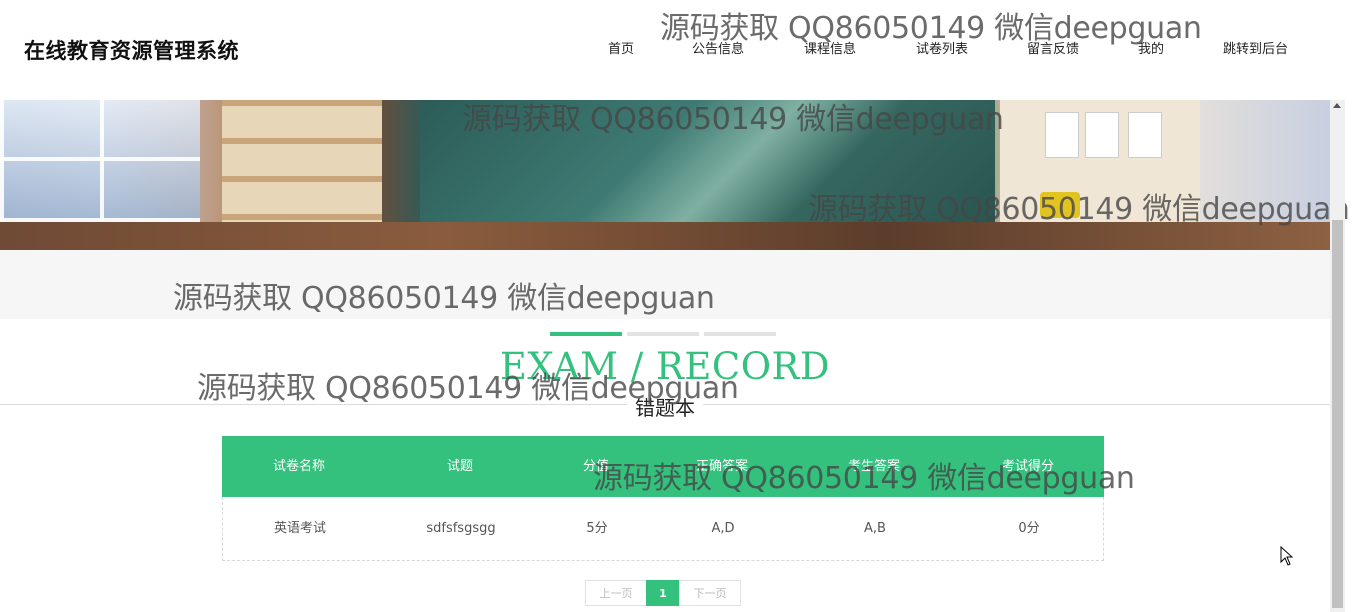 This screenshot has height=612, width=1362. I want to click on cell-correct-answer: A,D, so click(723, 528).